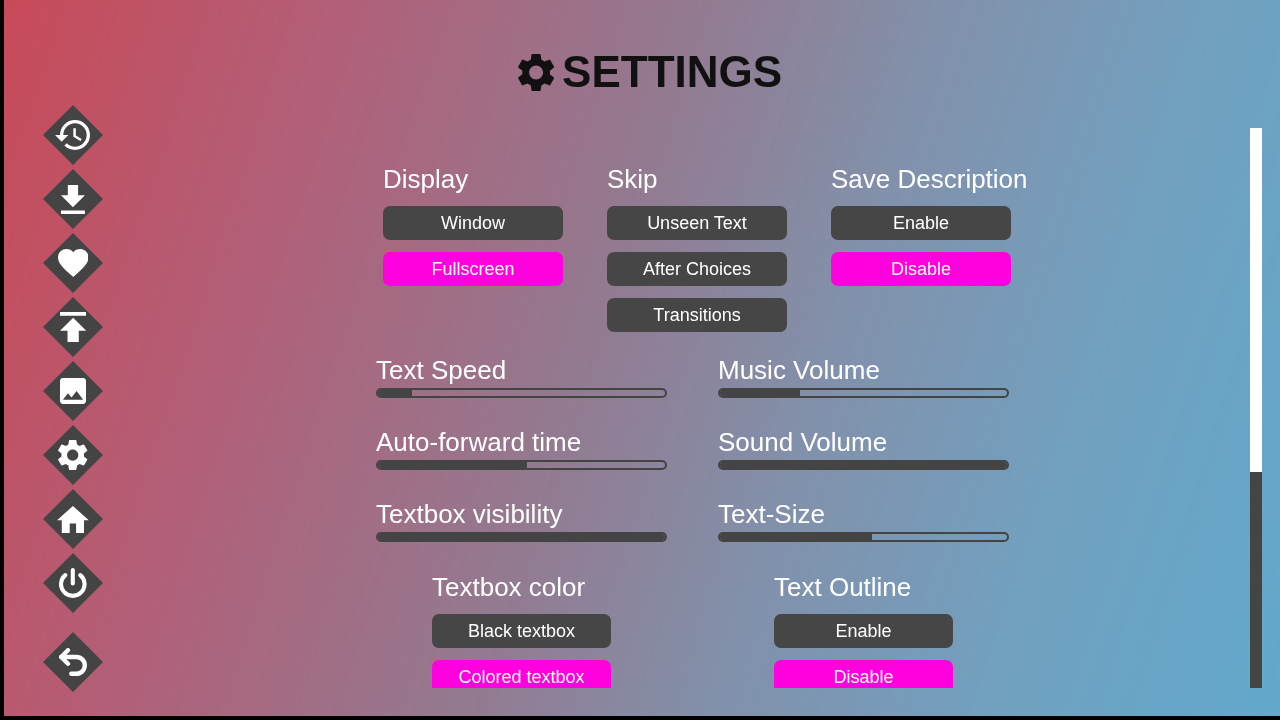 Image resolution: width=1280 pixels, height=720 pixels. What do you see at coordinates (697, 315) in the screenshot?
I see `option-button: Transitions` at bounding box center [697, 315].